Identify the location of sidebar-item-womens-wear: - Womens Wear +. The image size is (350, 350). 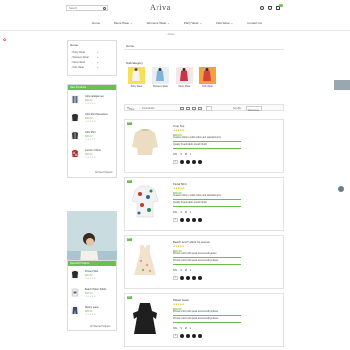
(84, 57).